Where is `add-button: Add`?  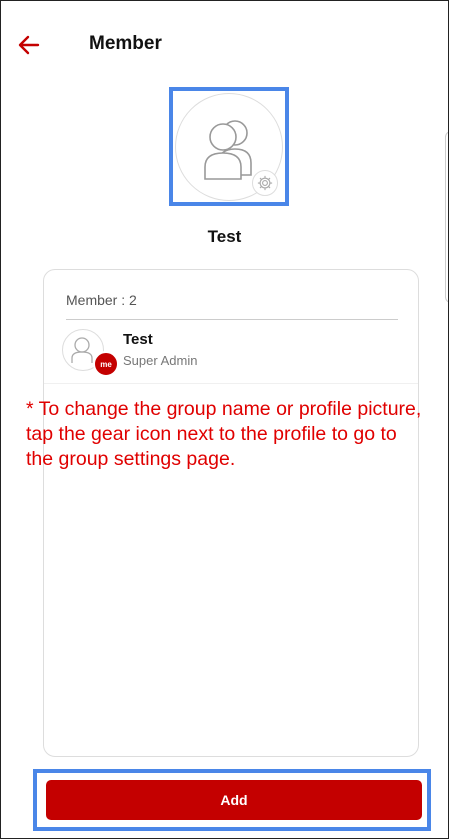 add-button: Add is located at coordinates (234, 800).